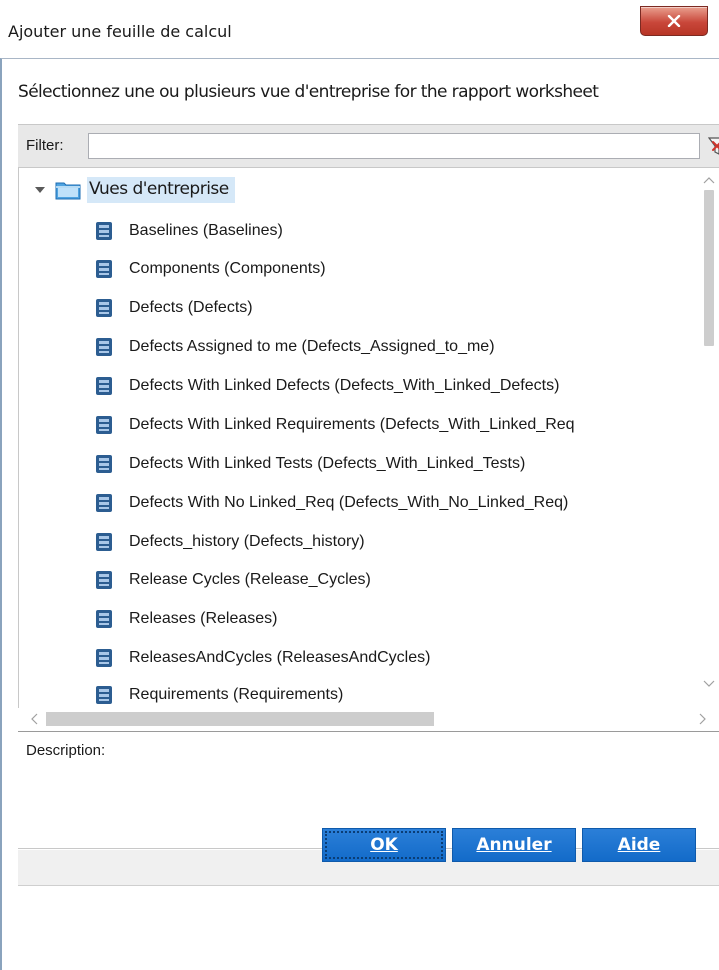 This screenshot has width=719, height=970. What do you see at coordinates (713, 146) in the screenshot?
I see `filter-clear-icon` at bounding box center [713, 146].